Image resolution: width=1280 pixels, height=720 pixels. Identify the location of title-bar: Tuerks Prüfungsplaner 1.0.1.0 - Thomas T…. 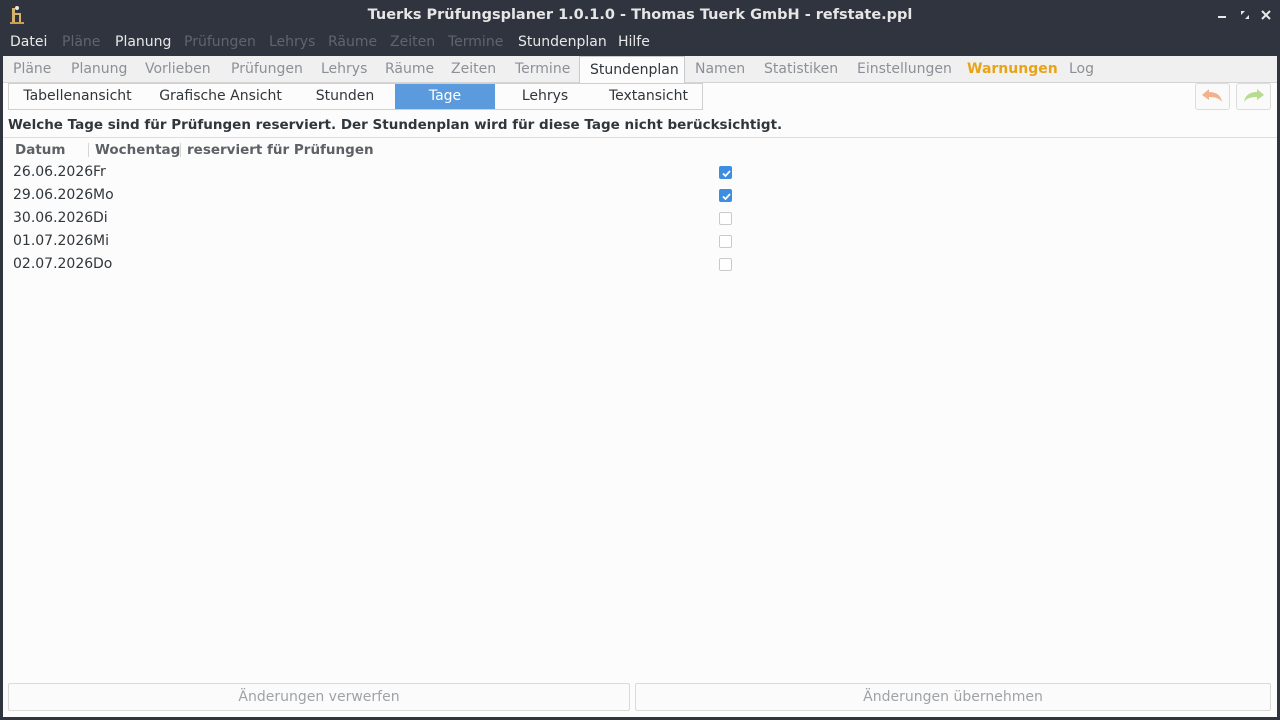
(640, 15).